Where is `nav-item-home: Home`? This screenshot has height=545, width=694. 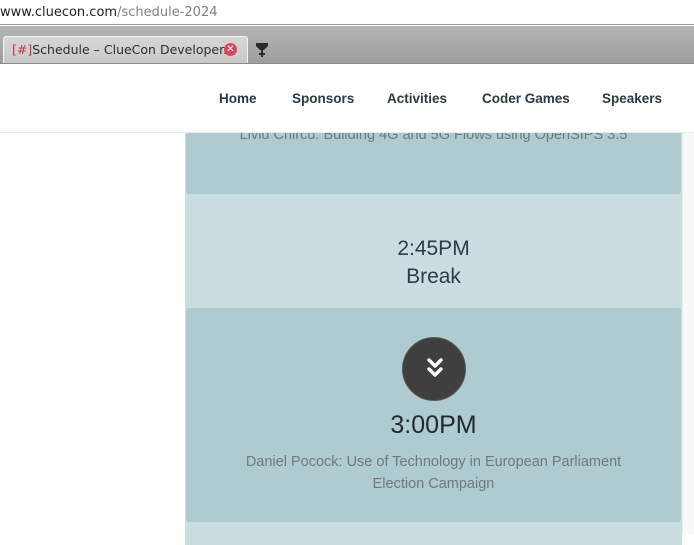 nav-item-home: Home is located at coordinates (238, 98).